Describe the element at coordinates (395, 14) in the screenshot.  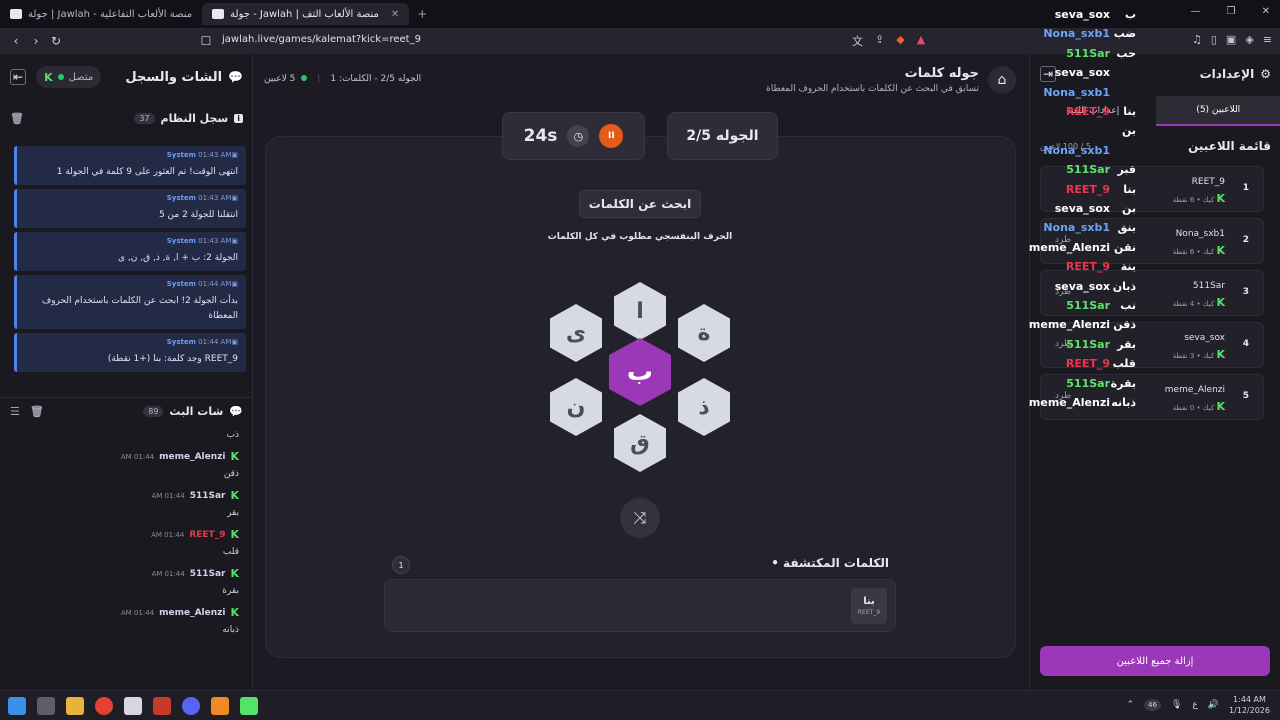
I see `close-tab-icon: ✕` at that location.